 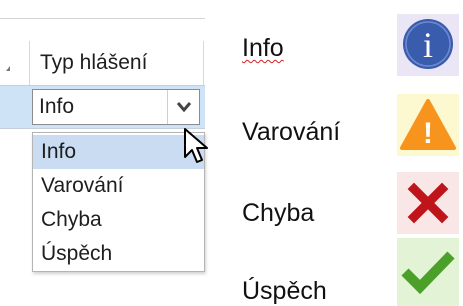 I want to click on dropdown-option-success: Úspěch, so click(x=118, y=254).